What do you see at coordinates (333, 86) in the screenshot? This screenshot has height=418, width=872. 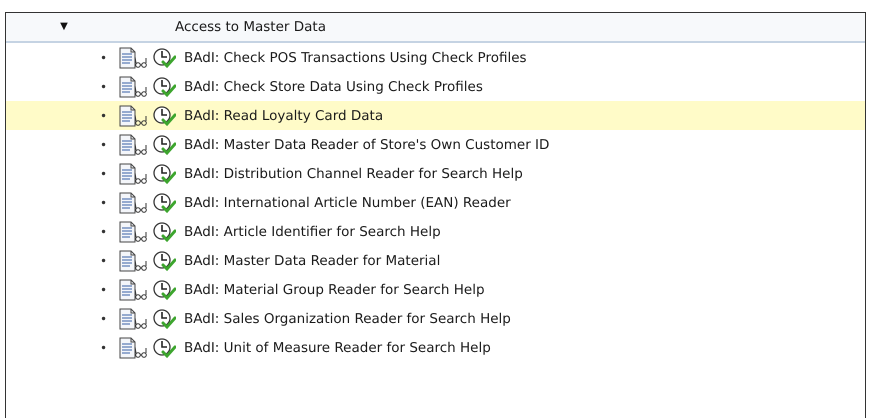 I see `node-label: BAdI: Check Store Data Using Check Profiles` at bounding box center [333, 86].